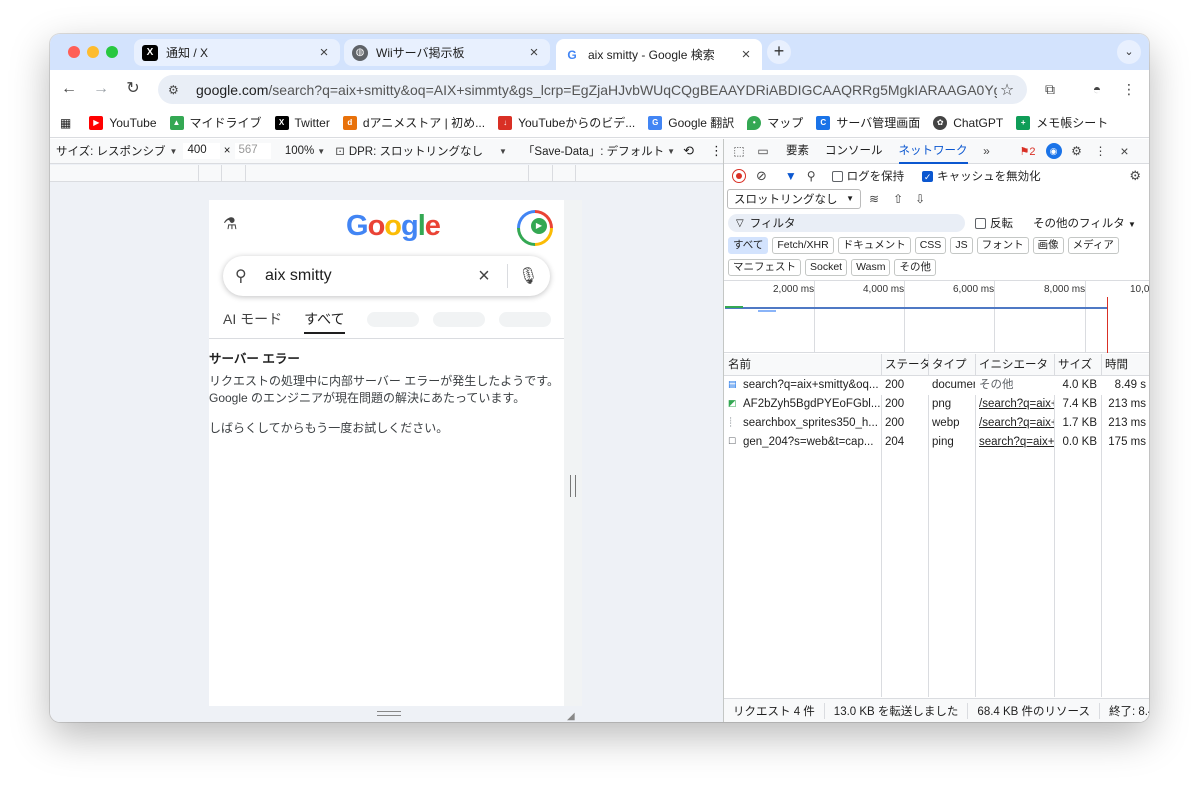 This screenshot has height=788, width=1199. What do you see at coordinates (761, 176) in the screenshot?
I see `clear-icon: ⊘` at bounding box center [761, 176].